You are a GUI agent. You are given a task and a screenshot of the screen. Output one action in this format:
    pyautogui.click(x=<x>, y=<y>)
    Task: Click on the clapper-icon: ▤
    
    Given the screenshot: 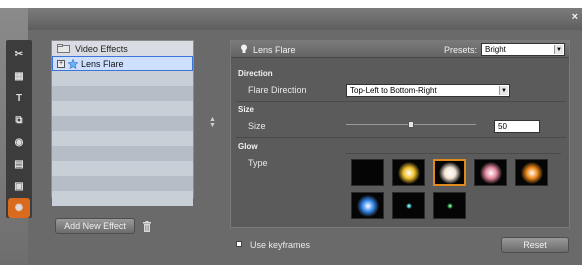 What is the action you would take?
    pyautogui.click(x=19, y=164)
    